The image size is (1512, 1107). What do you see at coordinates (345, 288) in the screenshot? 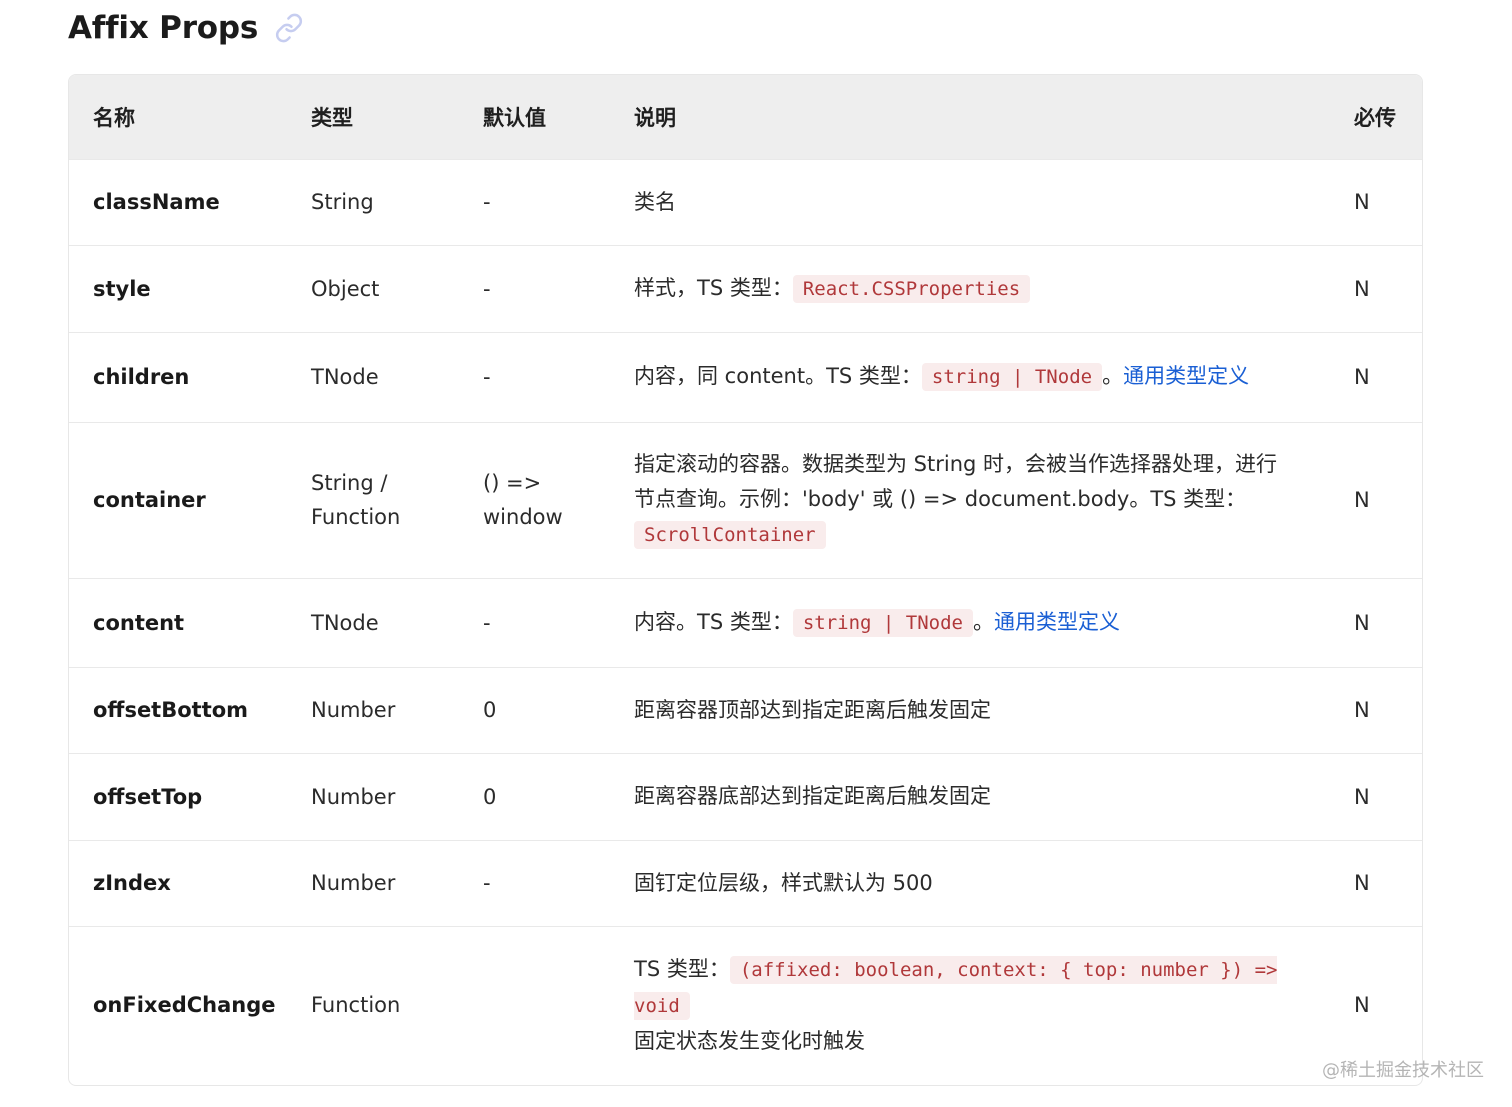
I see `prop-type: Object` at bounding box center [345, 288].